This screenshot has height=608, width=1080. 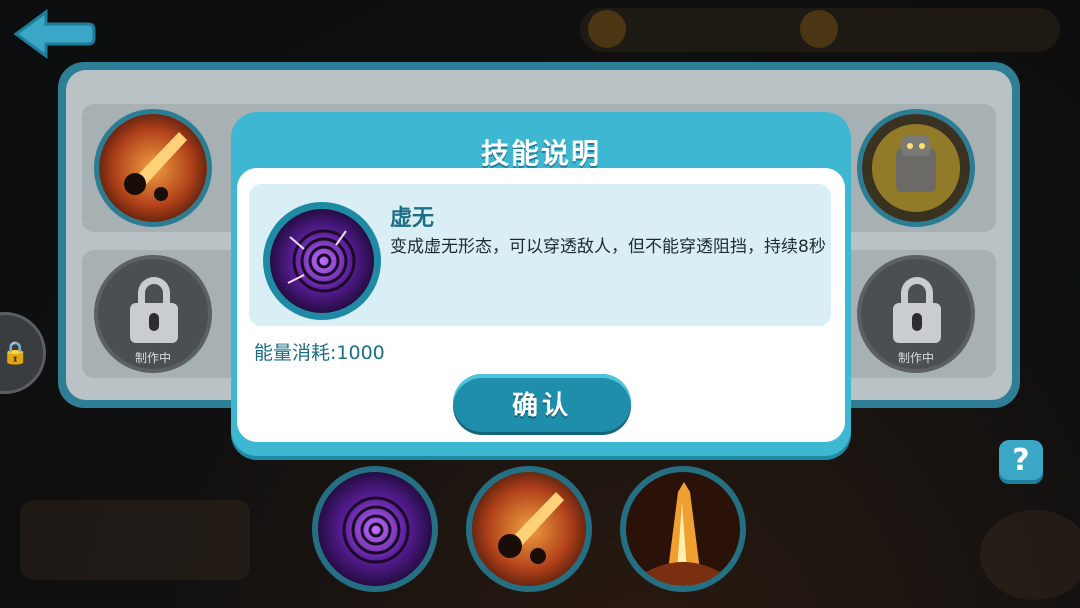 I want to click on help-button: ?, so click(x=1021, y=462).